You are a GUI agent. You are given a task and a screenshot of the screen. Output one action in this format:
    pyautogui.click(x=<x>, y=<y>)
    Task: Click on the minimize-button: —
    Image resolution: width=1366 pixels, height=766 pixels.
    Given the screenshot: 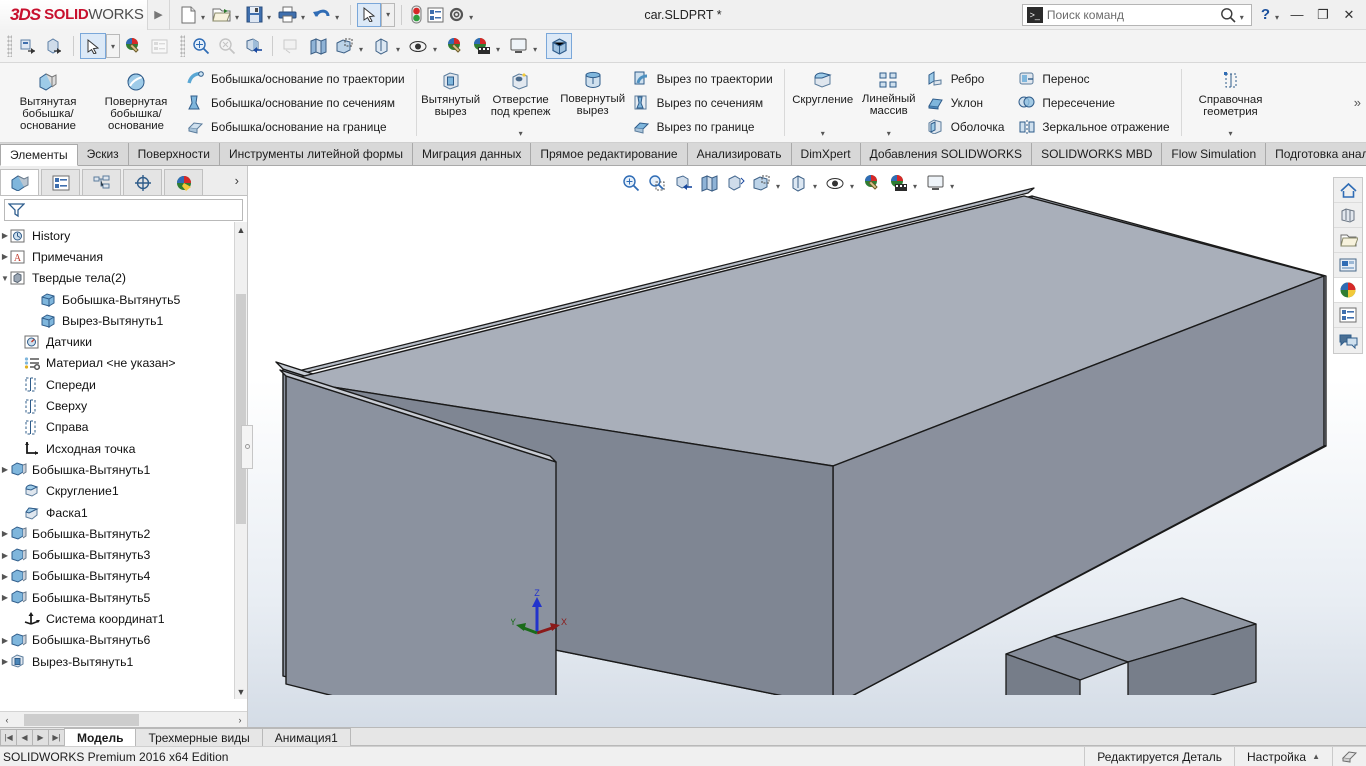 What is the action you would take?
    pyautogui.click(x=1297, y=15)
    